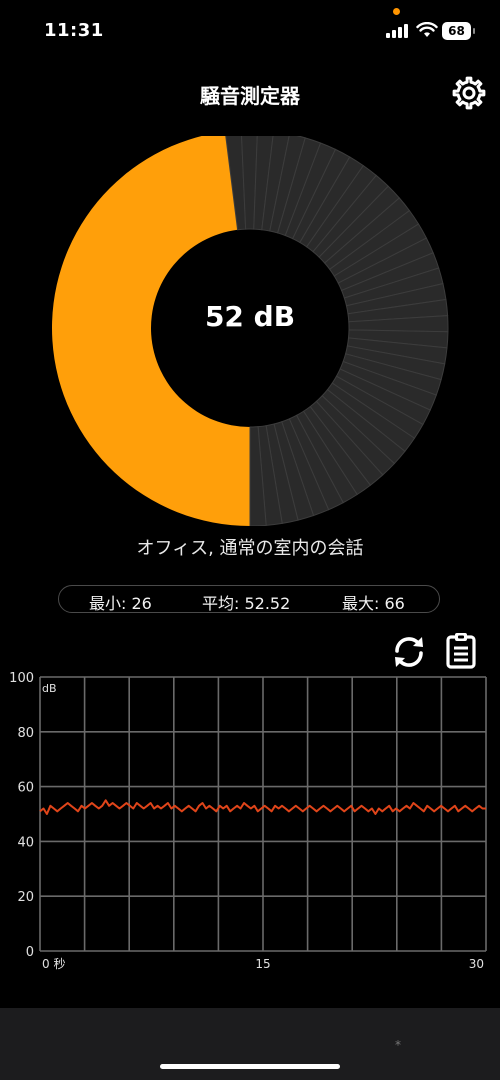 The width and height of the screenshot is (500, 1080). Describe the element at coordinates (476, 964) in the screenshot. I see `x-tick-label: 30` at that location.